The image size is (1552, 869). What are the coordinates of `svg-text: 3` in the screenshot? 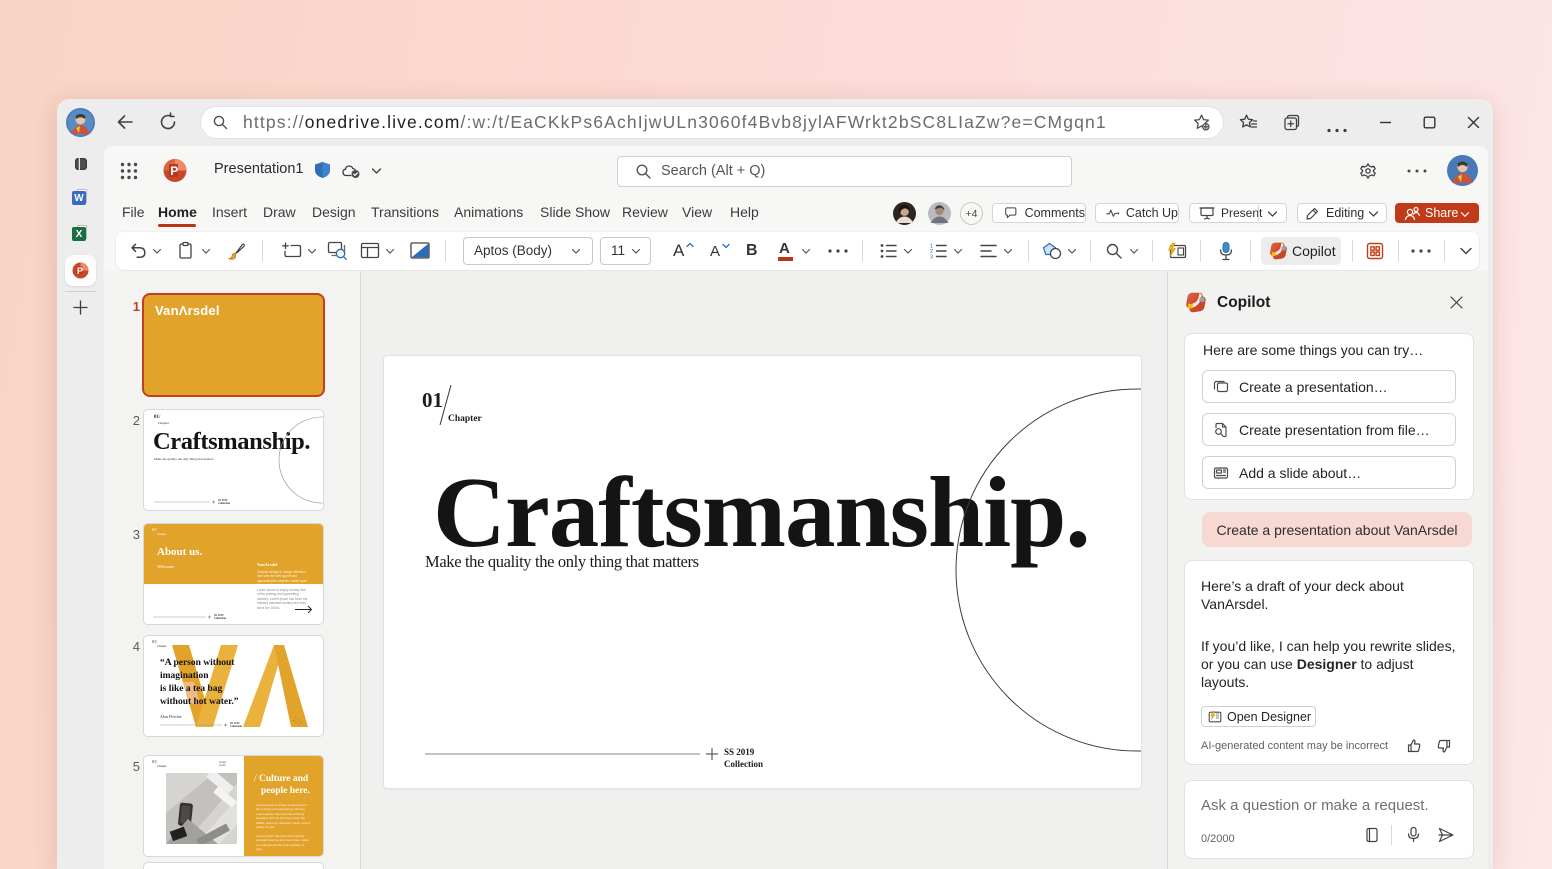 It's located at (931, 258).